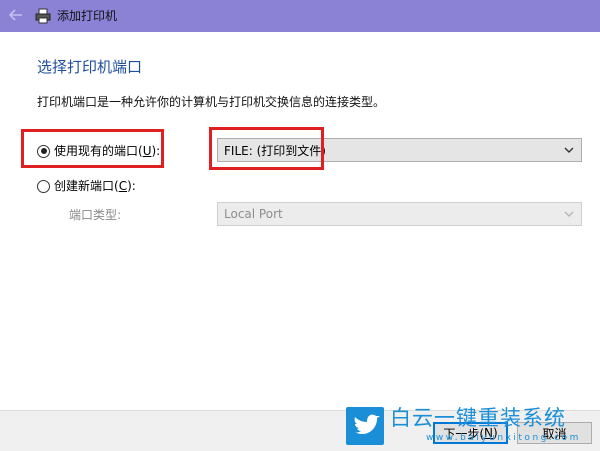 This screenshot has width=600, height=451. I want to click on bird-logo-icon, so click(365, 426).